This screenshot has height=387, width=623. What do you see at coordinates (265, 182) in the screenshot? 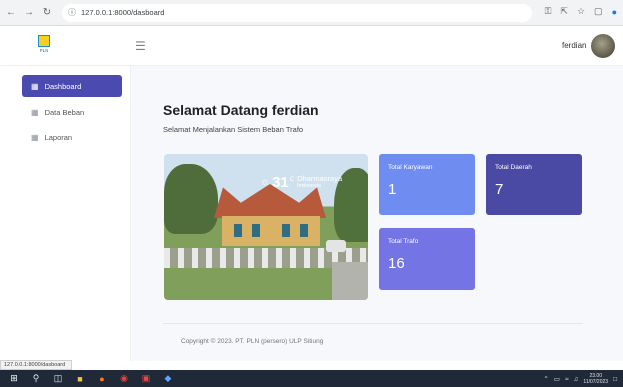
I see `sun-icon: ☼` at bounding box center [265, 182].